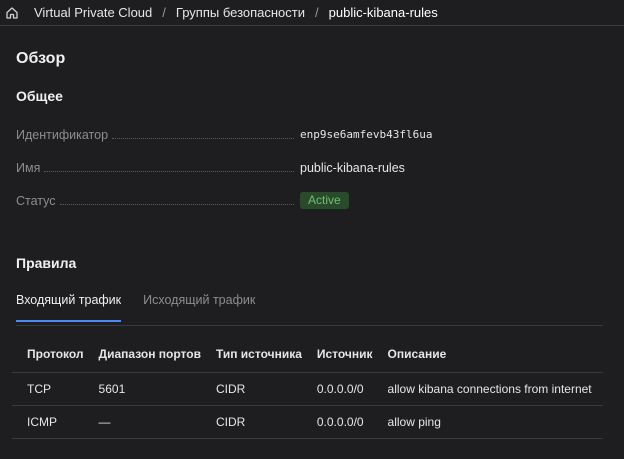 The image size is (624, 459). What do you see at coordinates (36, 200) in the screenshot?
I see `property-label: Статус` at bounding box center [36, 200].